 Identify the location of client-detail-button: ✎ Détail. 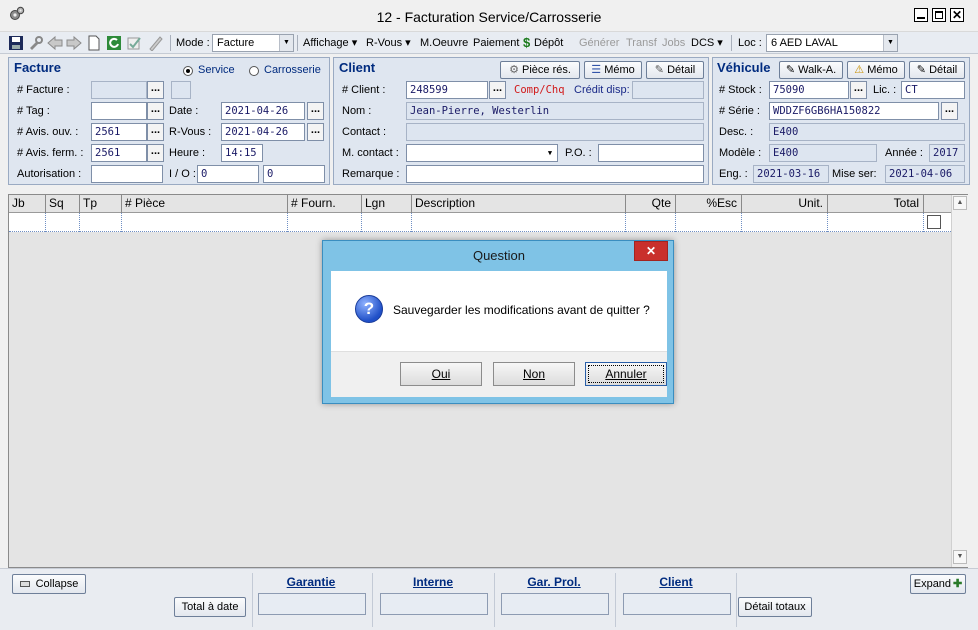
(675, 70).